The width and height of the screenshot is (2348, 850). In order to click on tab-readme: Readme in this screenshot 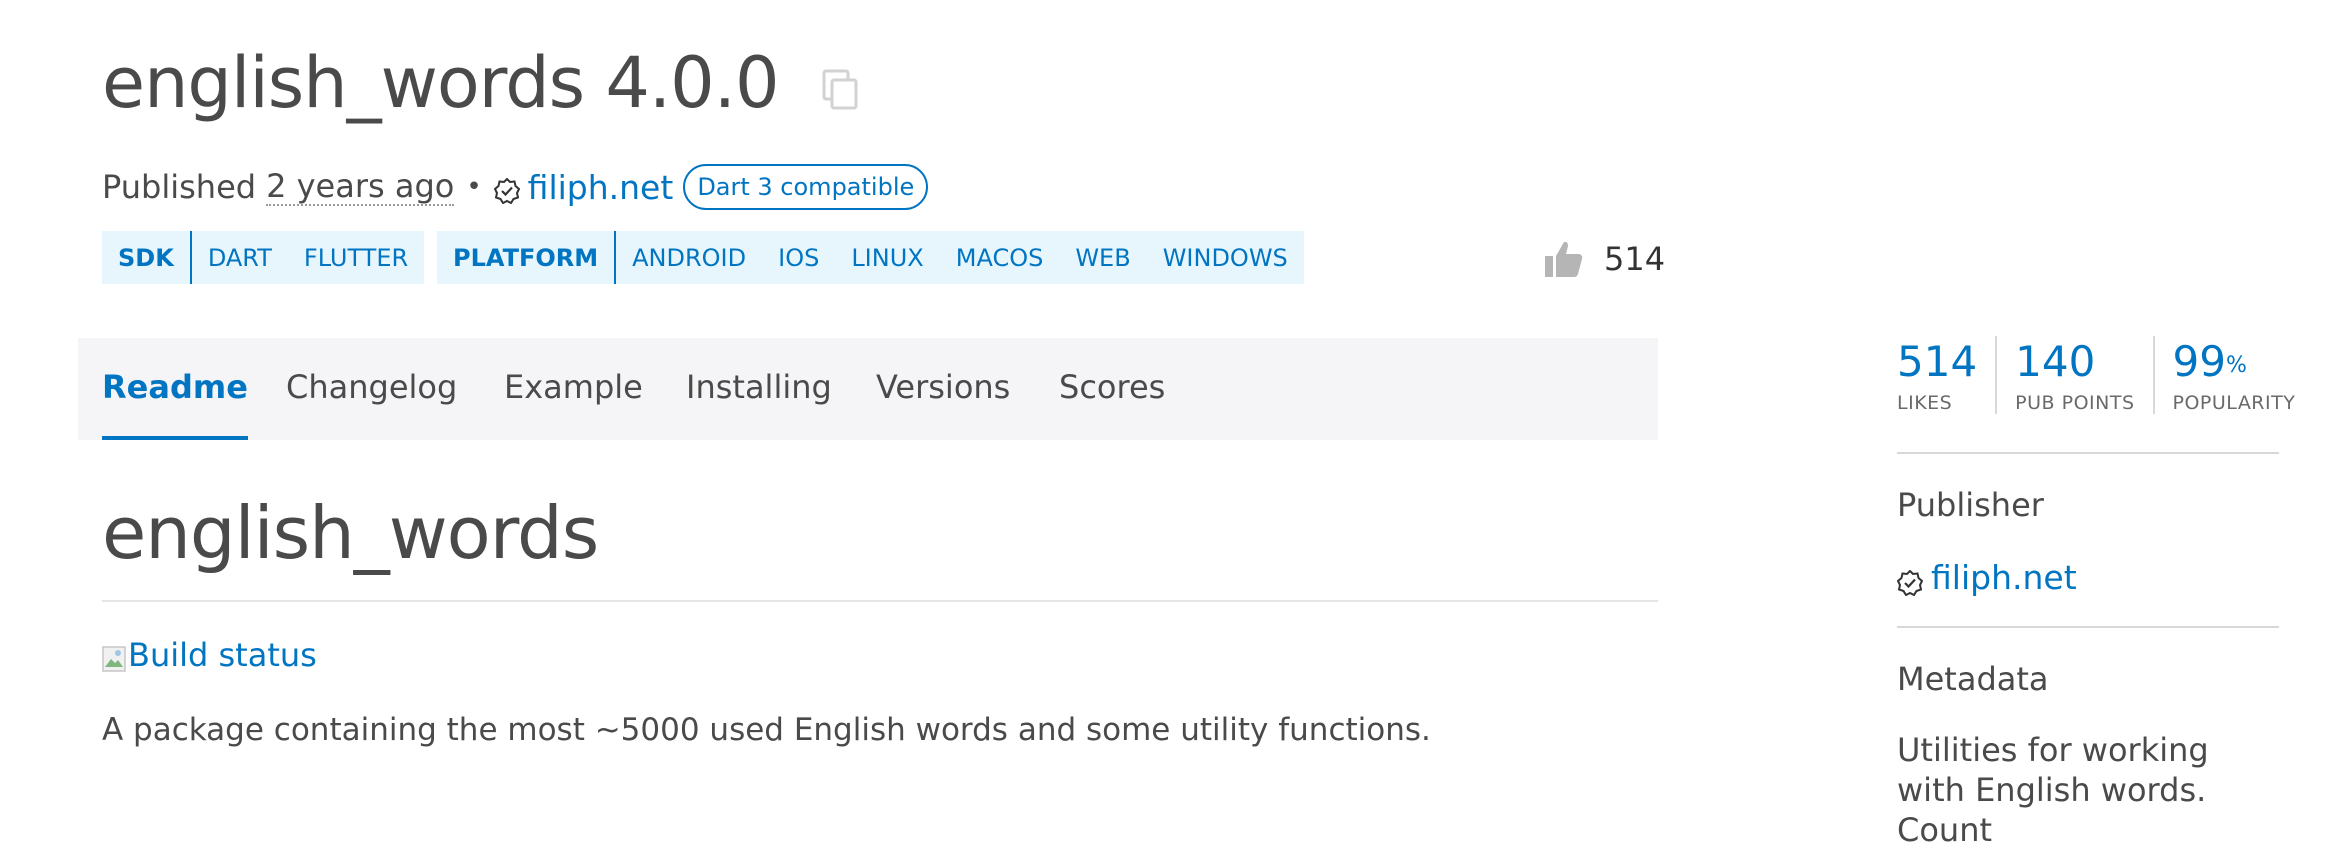, I will do `click(175, 389)`.